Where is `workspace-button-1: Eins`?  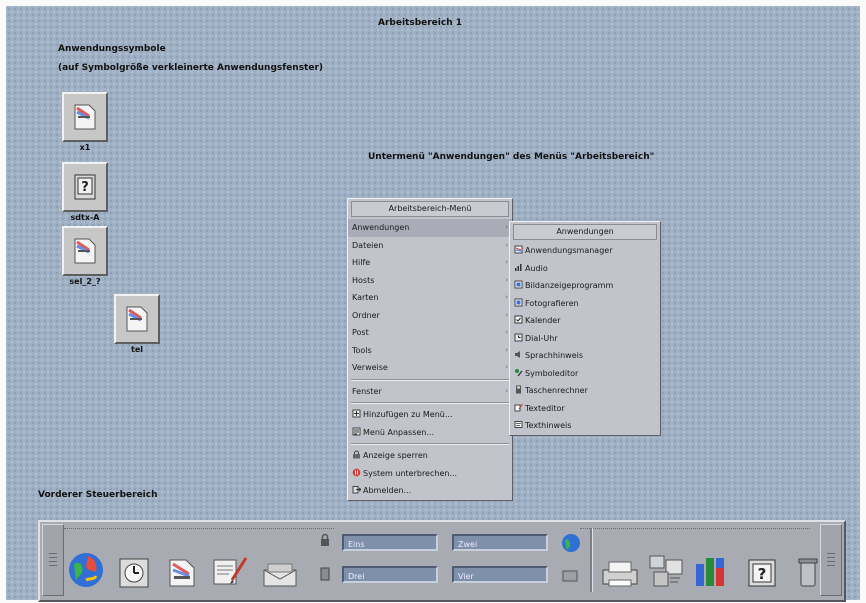 workspace-button-1: Eins is located at coordinates (390, 542).